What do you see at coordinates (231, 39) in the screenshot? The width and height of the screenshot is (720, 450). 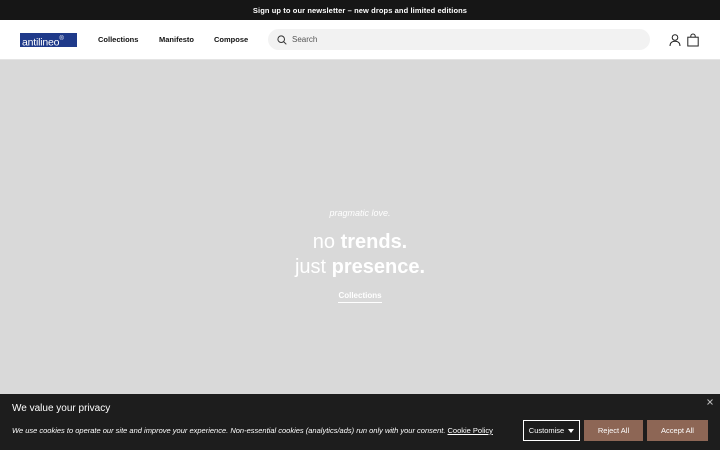 I see `nav-compose: Compose` at bounding box center [231, 39].